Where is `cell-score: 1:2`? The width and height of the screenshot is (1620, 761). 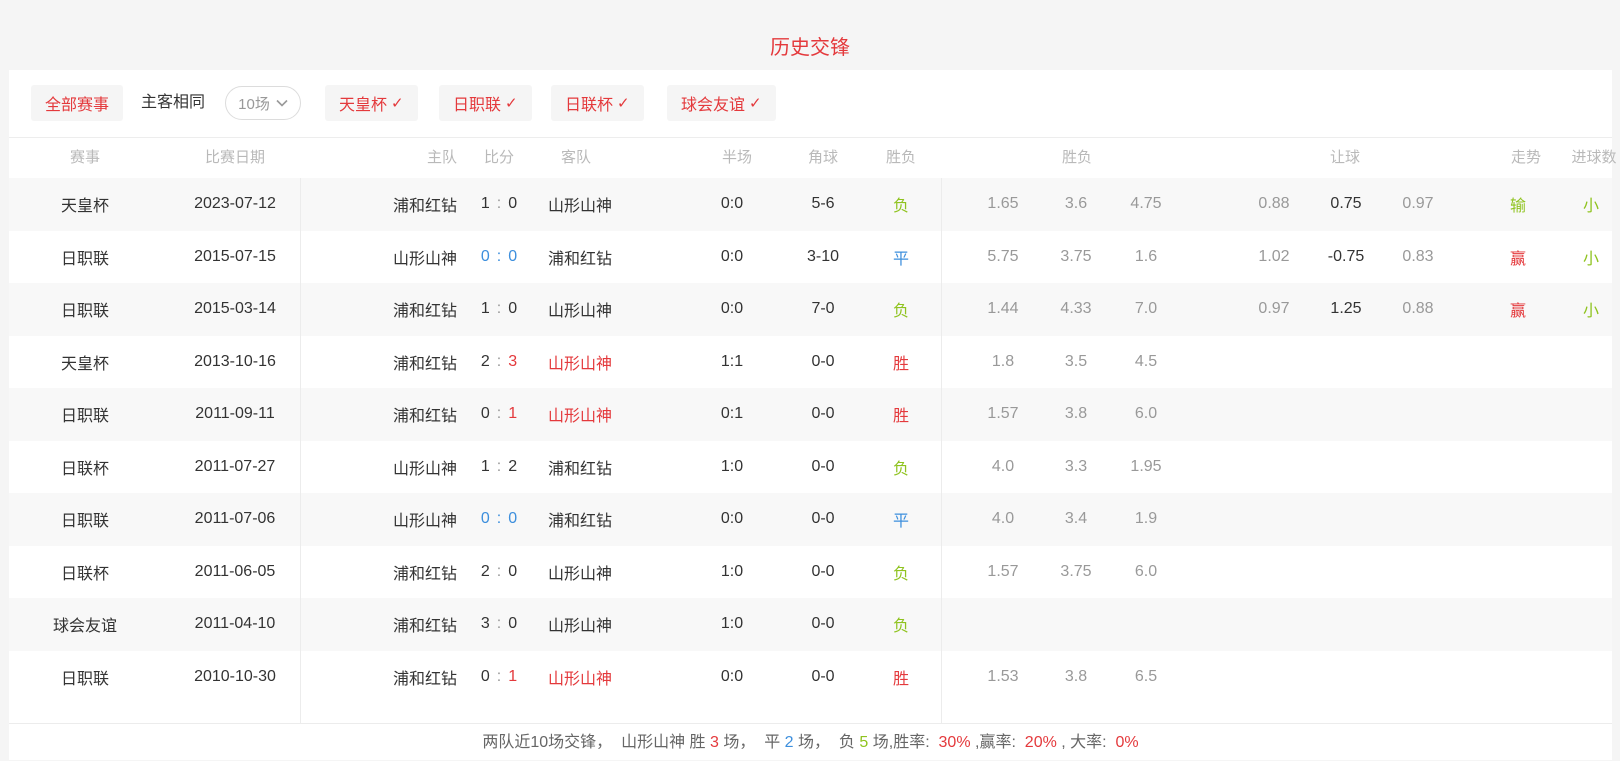 cell-score: 1:2 is located at coordinates (499, 466).